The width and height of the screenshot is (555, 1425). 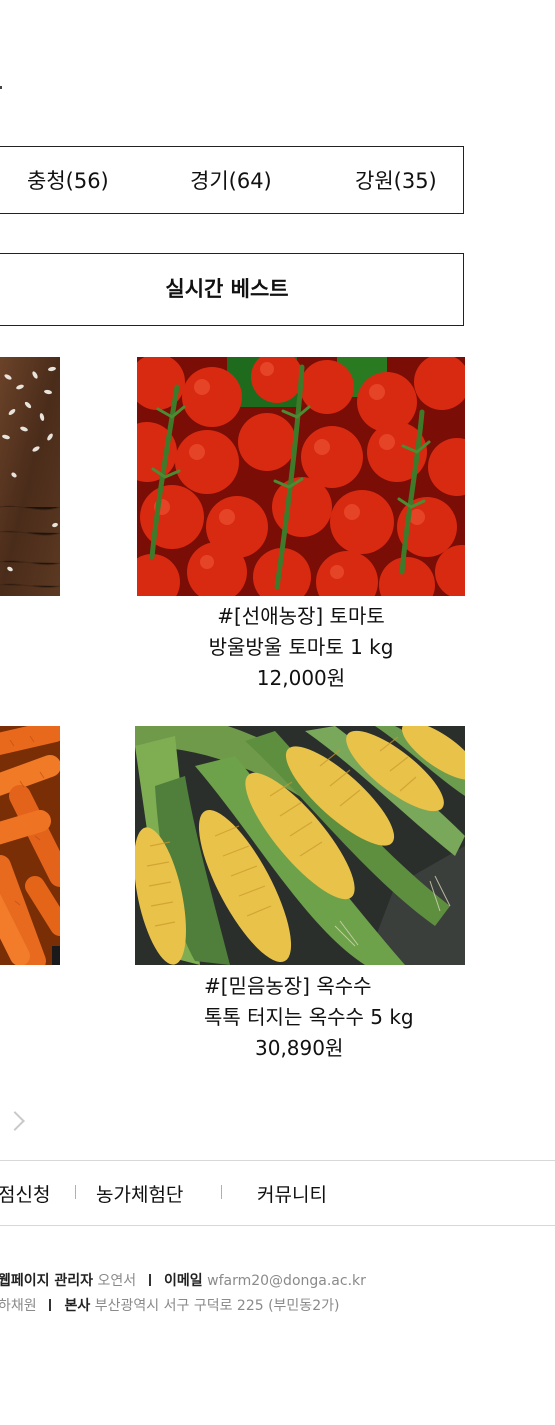 I want to click on staff-name: 하채원, so click(x=18, y=1306).